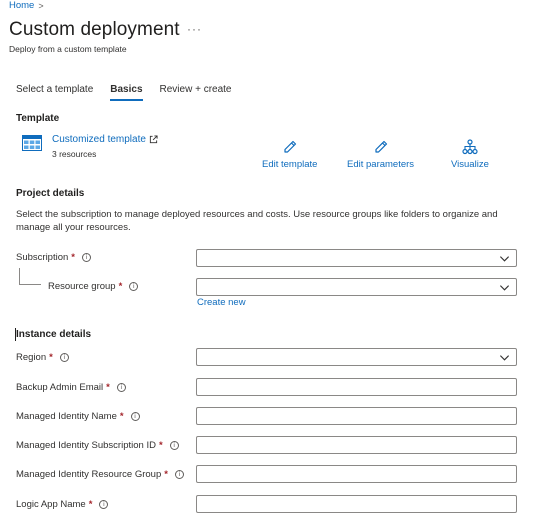 Image resolution: width=535 pixels, height=529 pixels. Describe the element at coordinates (356, 387) in the screenshot. I see `backup-admin-email-input` at that location.